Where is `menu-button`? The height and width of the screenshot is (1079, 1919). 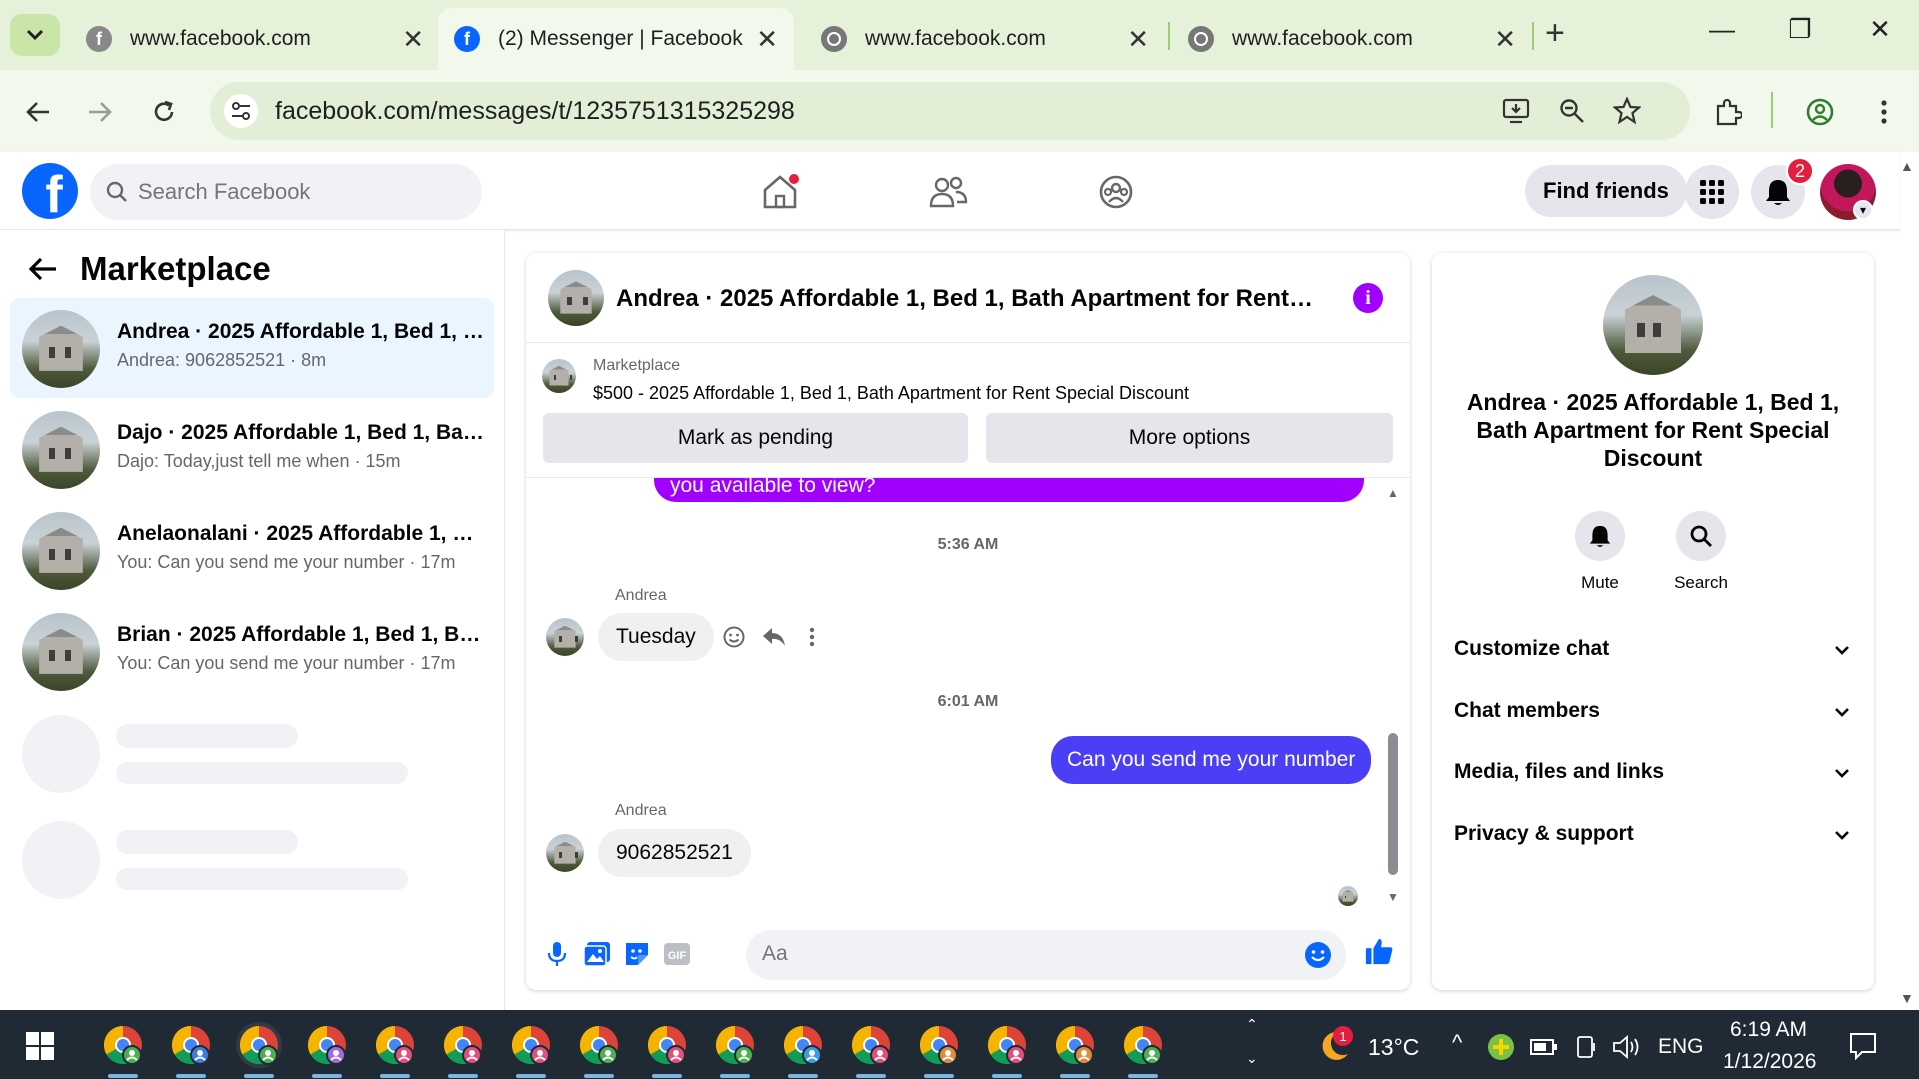 menu-button is located at coordinates (1712, 192).